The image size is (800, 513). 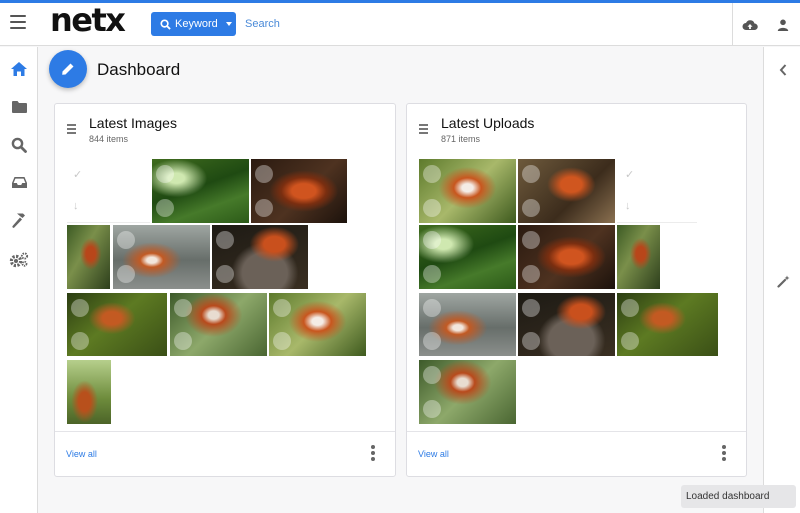 What do you see at coordinates (18, 23) in the screenshot?
I see `hamburger-menu-icon` at bounding box center [18, 23].